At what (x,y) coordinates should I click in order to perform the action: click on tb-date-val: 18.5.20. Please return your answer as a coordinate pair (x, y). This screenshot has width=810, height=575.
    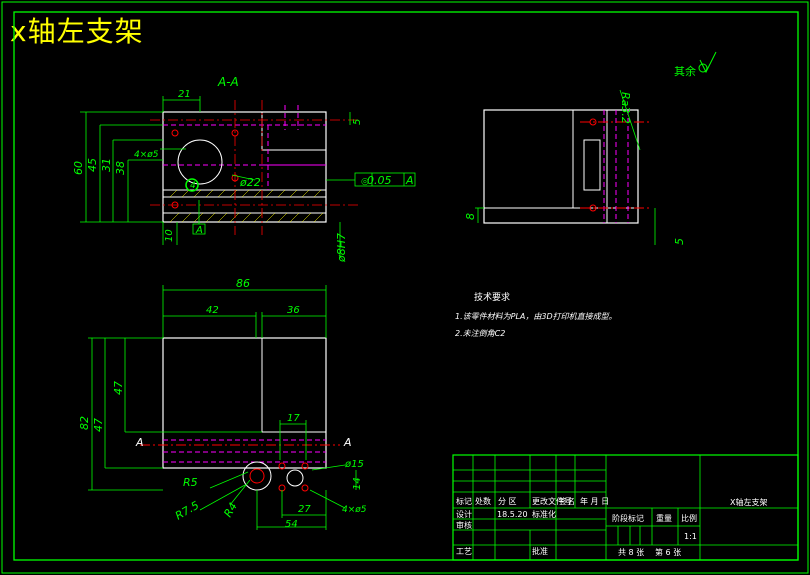
    Looking at the image, I should click on (512, 514).